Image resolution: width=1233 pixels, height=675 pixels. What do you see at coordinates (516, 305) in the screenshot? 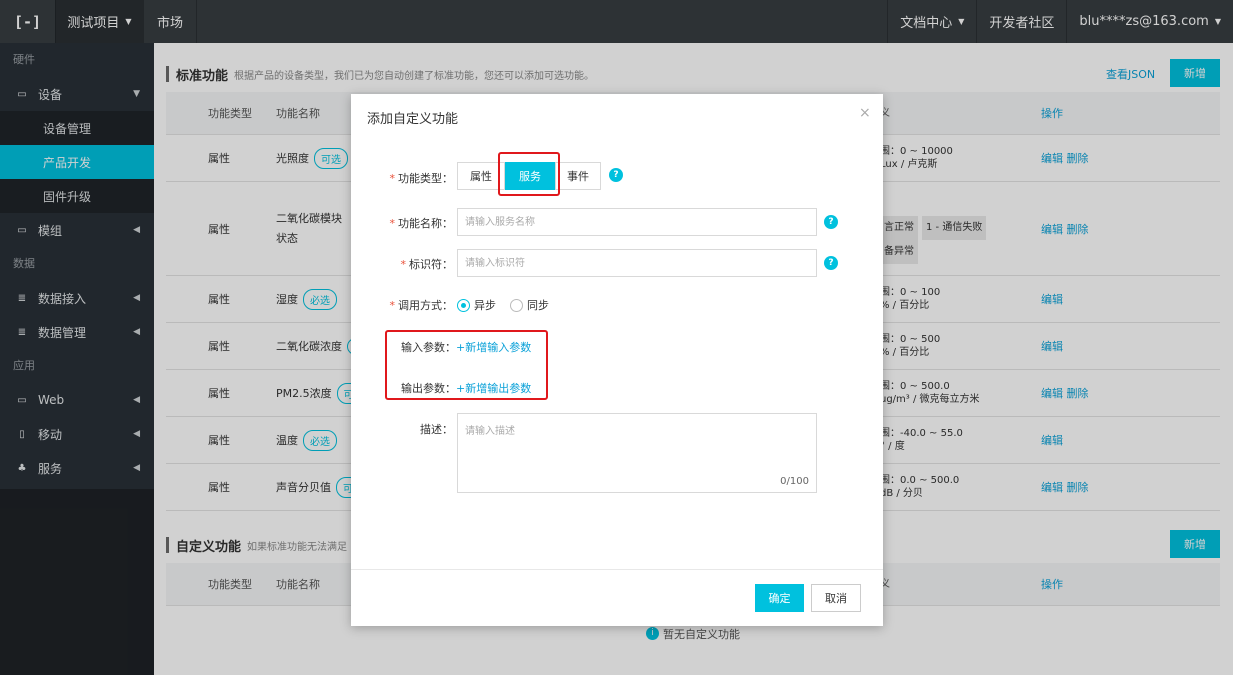
I see `radio-unchecked-icon` at bounding box center [516, 305].